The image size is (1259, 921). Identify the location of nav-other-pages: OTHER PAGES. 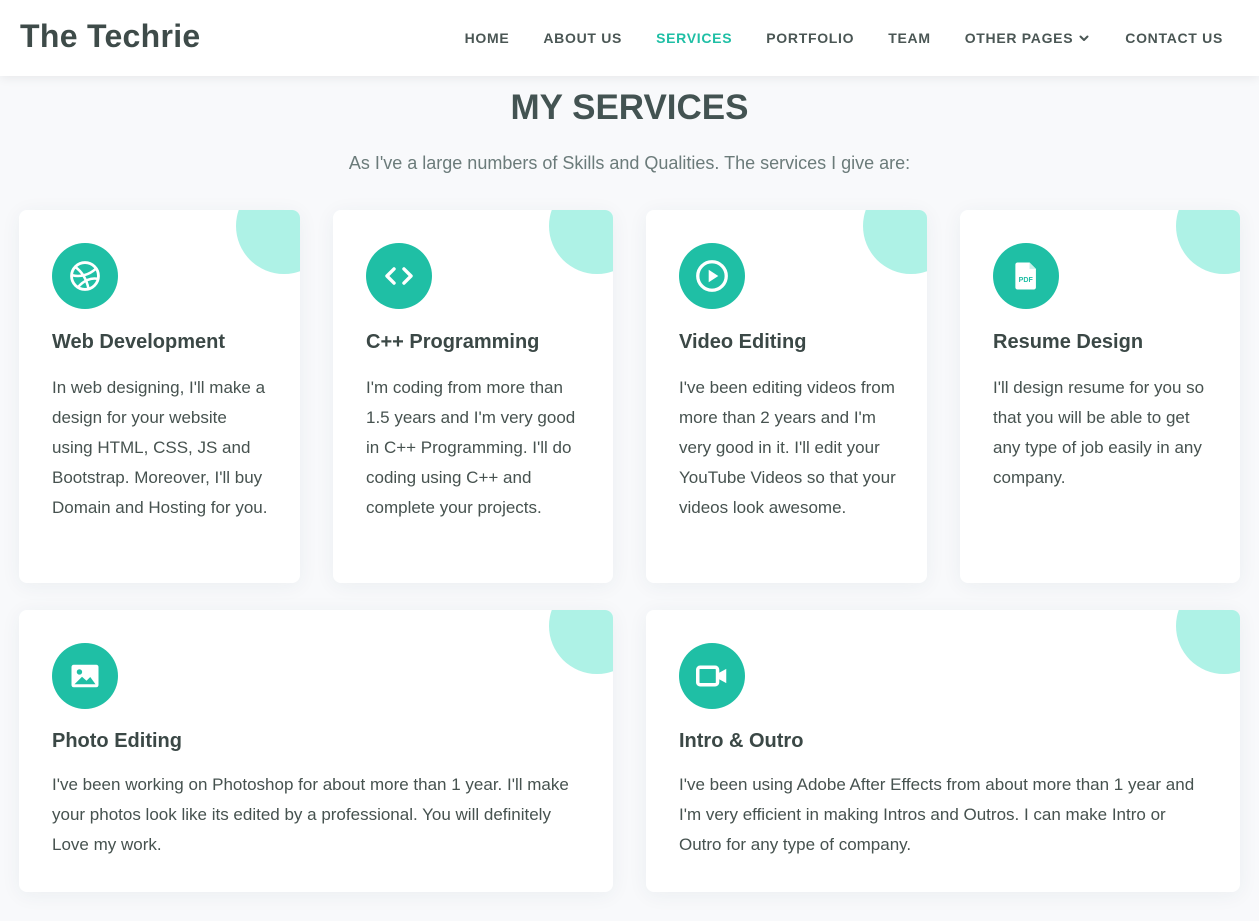
(1028, 38).